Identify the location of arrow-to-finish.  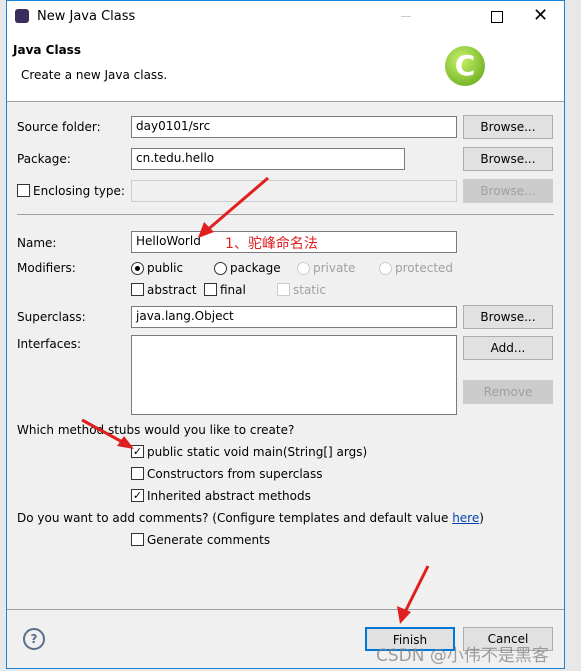
(413, 594).